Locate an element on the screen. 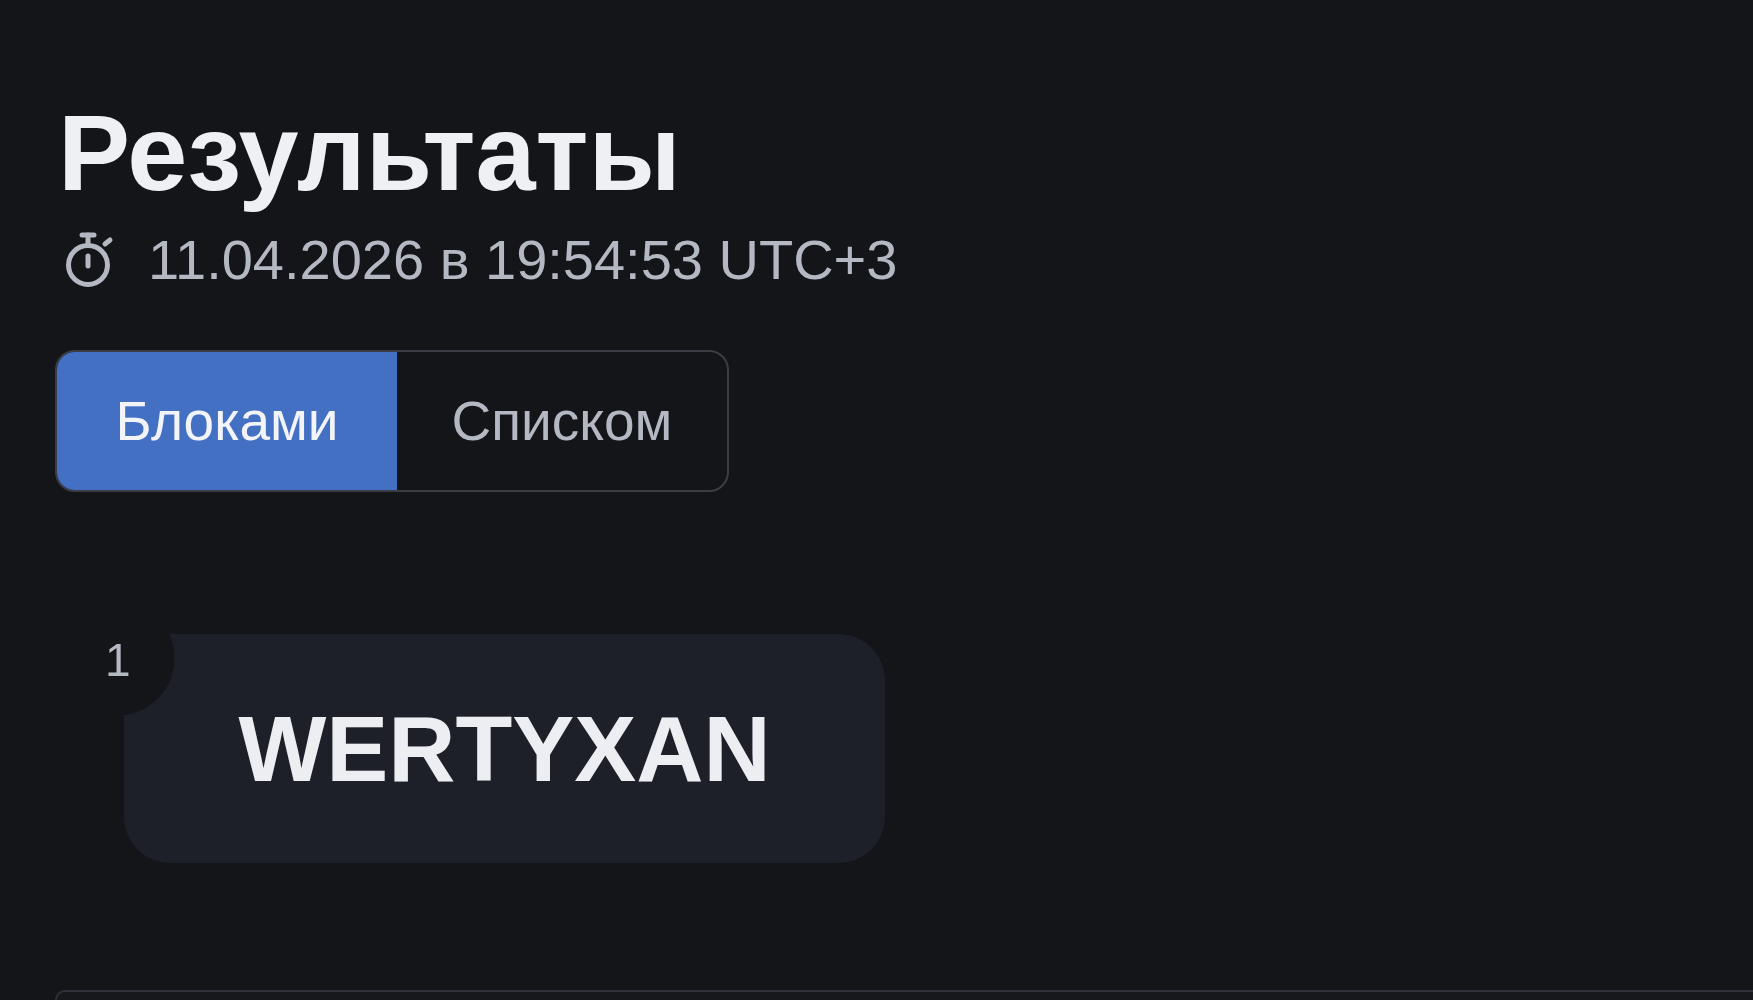  stopwatch-icon is located at coordinates (89, 260).